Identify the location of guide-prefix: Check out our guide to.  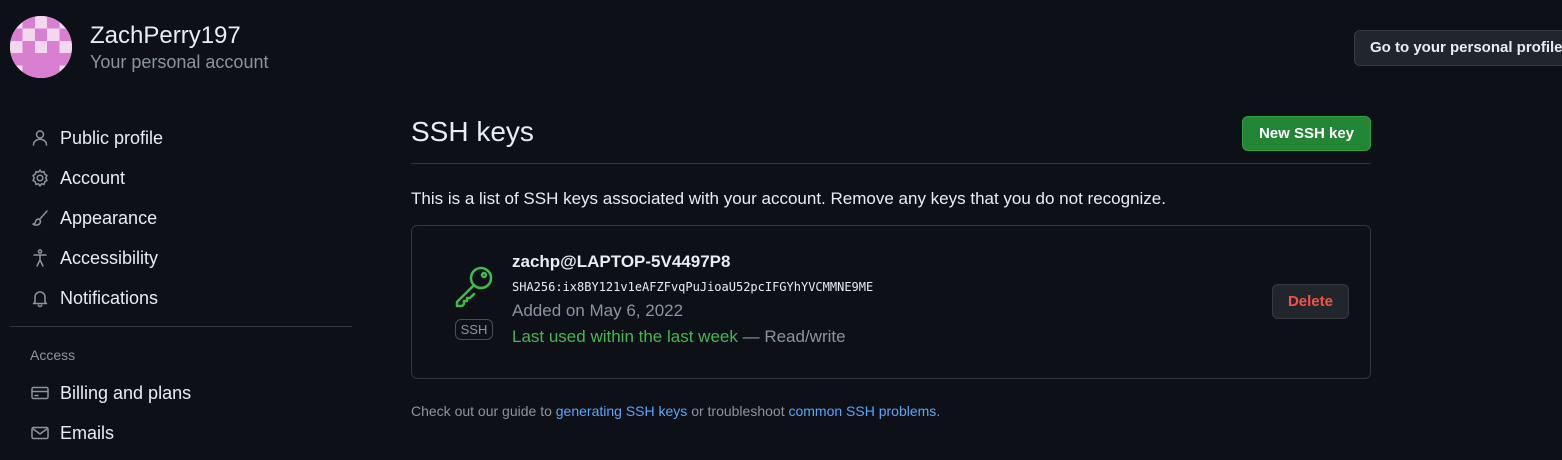
(481, 411).